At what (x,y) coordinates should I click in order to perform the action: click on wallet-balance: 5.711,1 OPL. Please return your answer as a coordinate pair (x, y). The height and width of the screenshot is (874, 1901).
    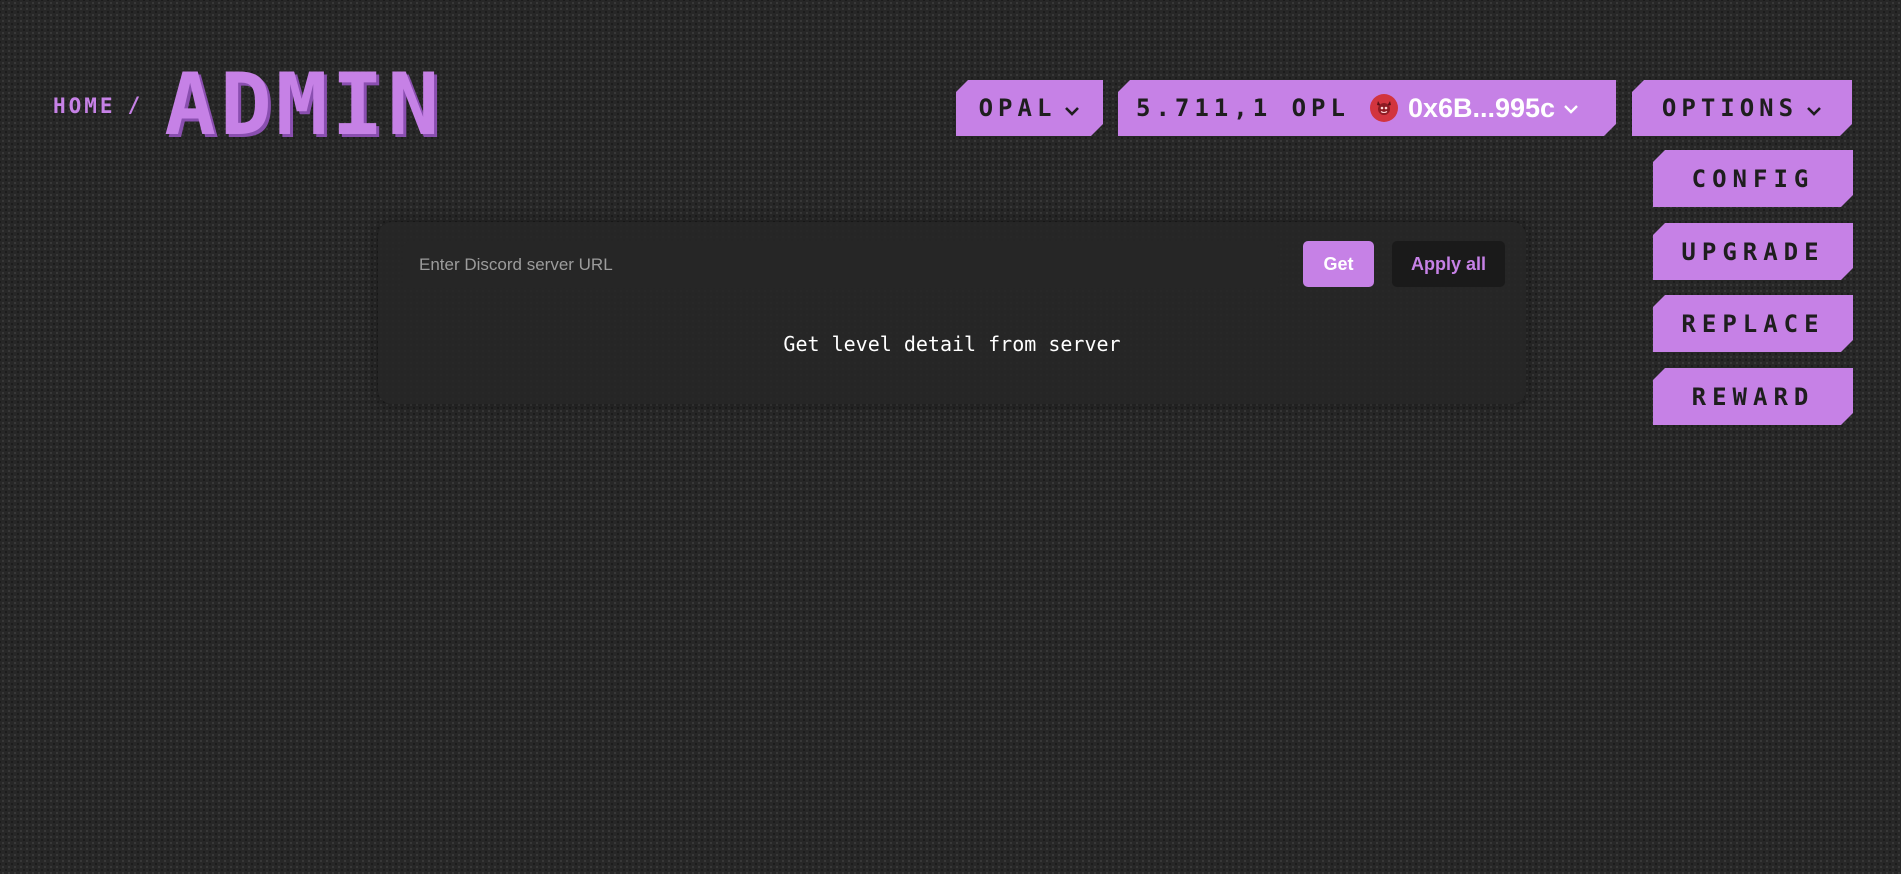
    Looking at the image, I should click on (1243, 108).